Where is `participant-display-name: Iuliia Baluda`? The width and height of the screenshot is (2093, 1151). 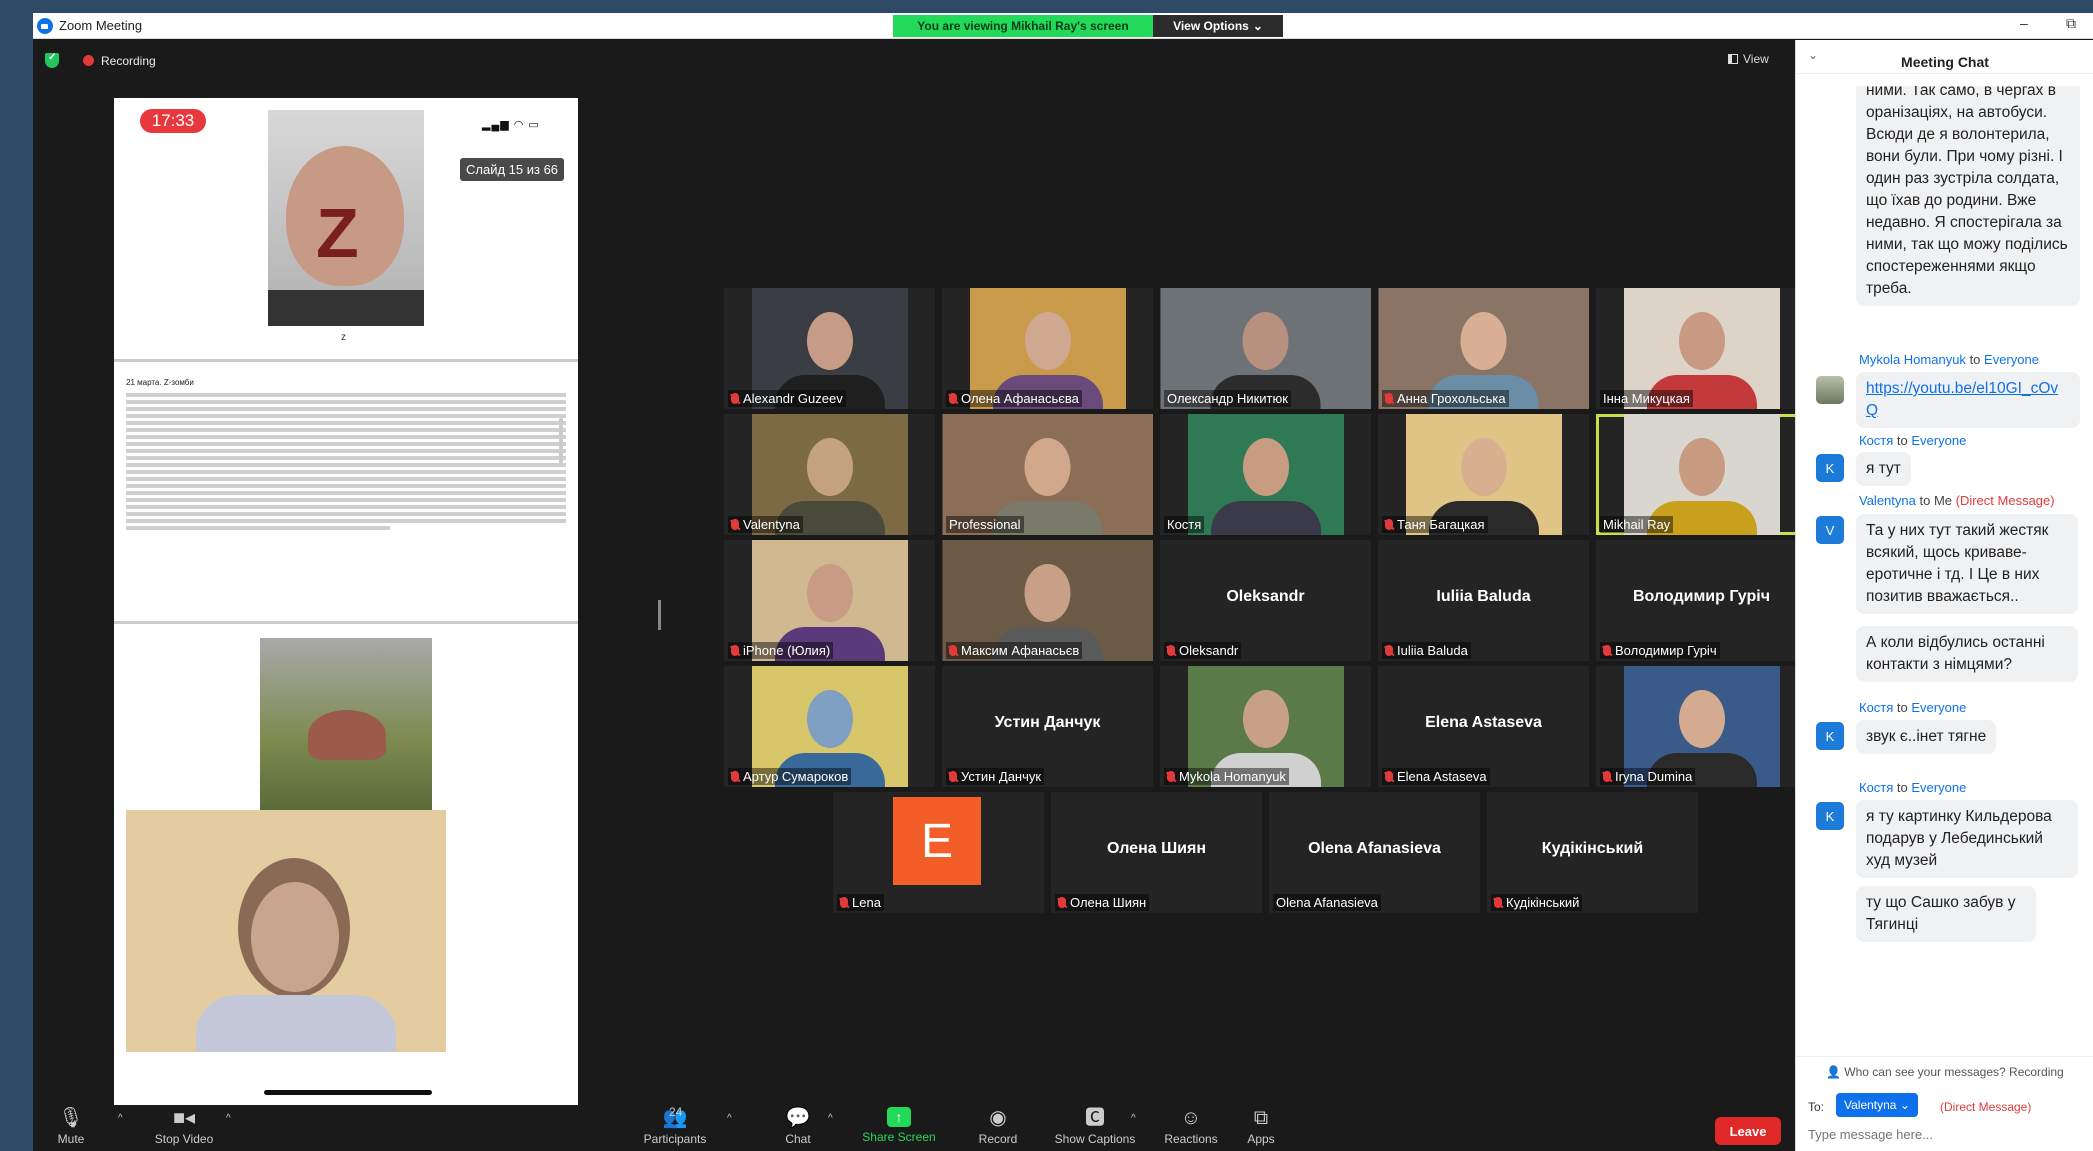 participant-display-name: Iuliia Baluda is located at coordinates (1483, 596).